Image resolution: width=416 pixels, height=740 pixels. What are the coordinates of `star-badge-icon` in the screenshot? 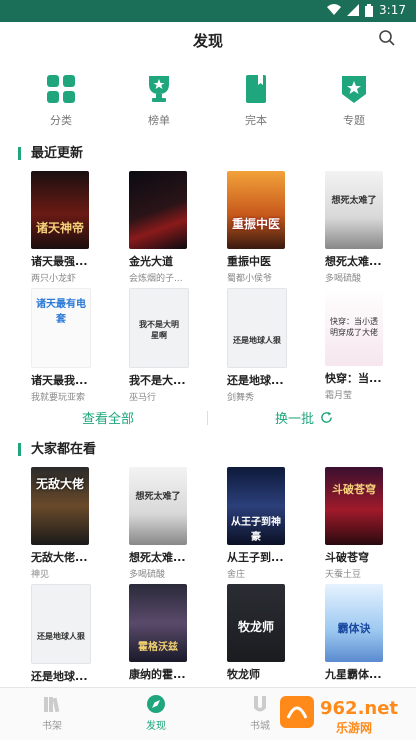 It's located at (354, 89).